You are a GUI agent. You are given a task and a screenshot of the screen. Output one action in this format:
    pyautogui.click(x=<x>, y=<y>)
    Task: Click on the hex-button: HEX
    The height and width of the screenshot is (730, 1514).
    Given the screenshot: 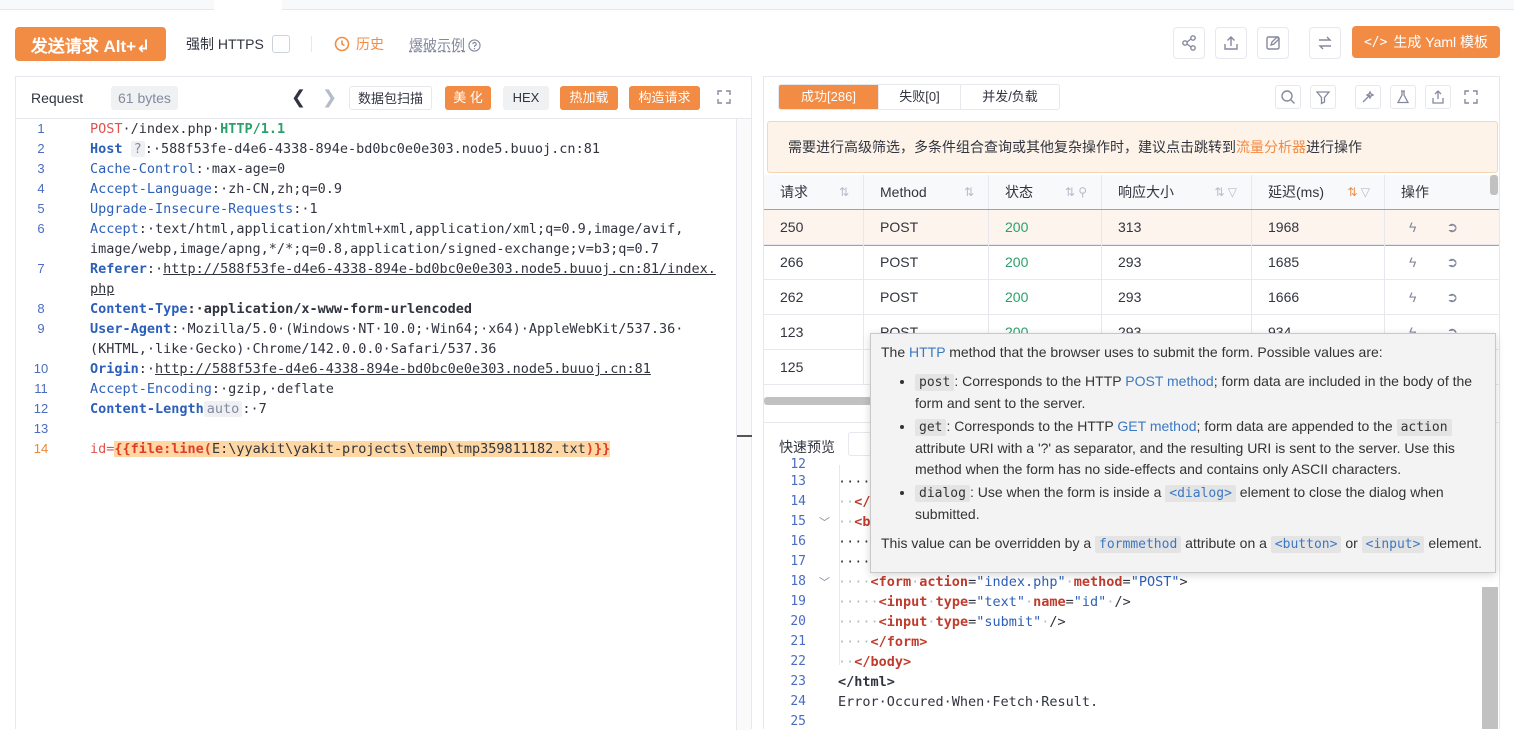 What is the action you would take?
    pyautogui.click(x=526, y=98)
    